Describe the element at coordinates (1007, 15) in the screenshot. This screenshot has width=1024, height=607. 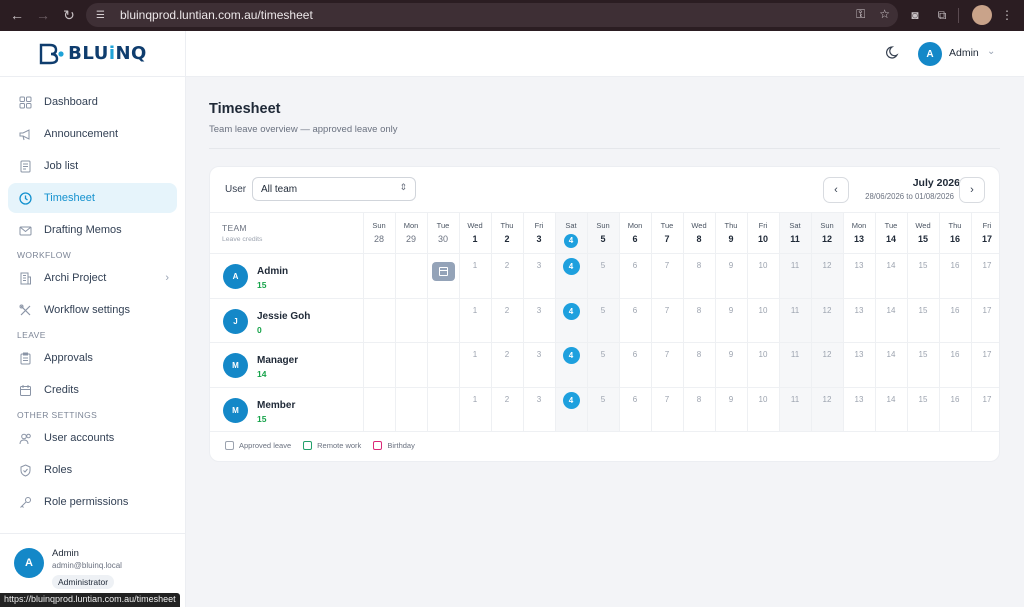
I see `browser-menu-icon: ⋮` at that location.